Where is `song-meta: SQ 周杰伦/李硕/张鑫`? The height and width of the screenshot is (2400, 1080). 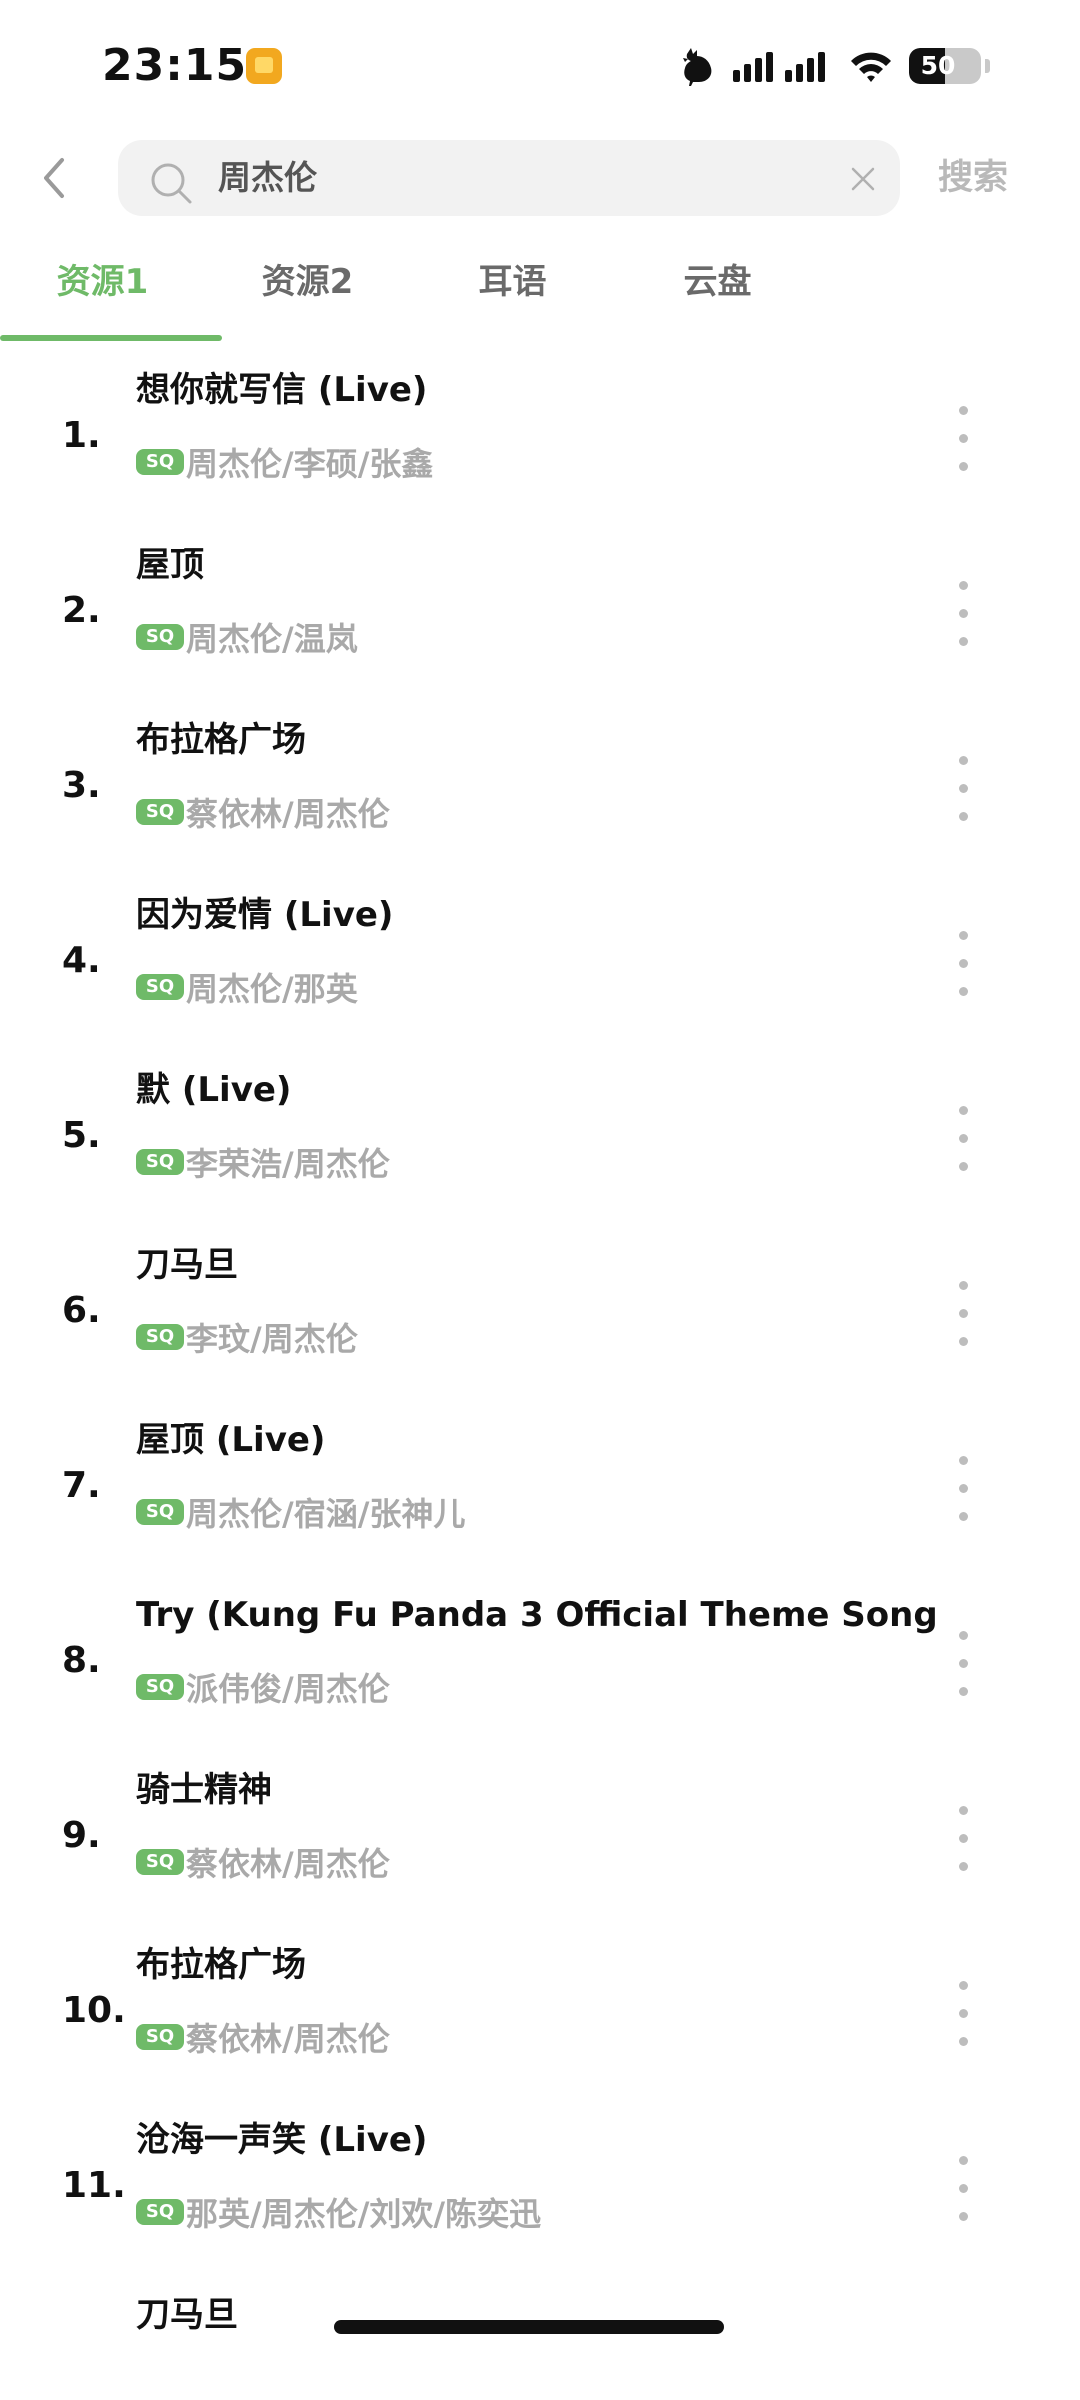
song-meta: SQ 周杰伦/李硕/张鑫 is located at coordinates (284, 462).